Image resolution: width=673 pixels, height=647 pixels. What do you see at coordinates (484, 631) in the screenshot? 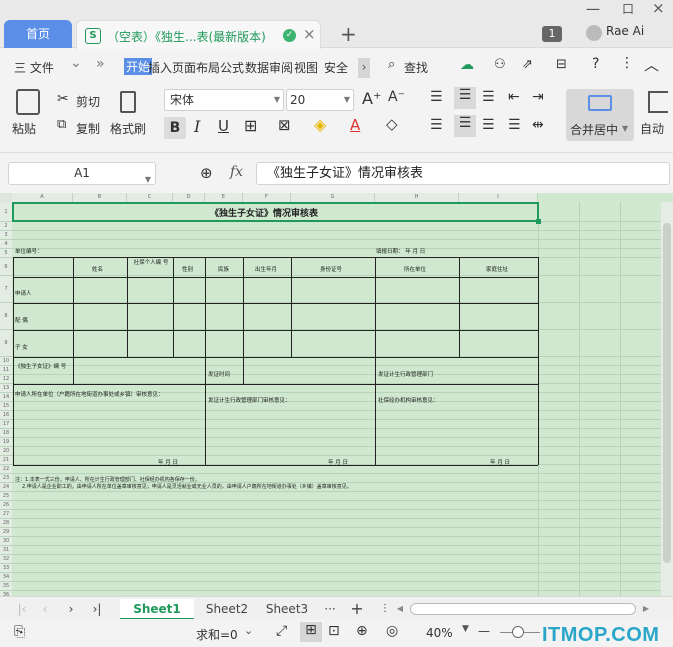
I see `zoom-out-button: —` at bounding box center [484, 631].